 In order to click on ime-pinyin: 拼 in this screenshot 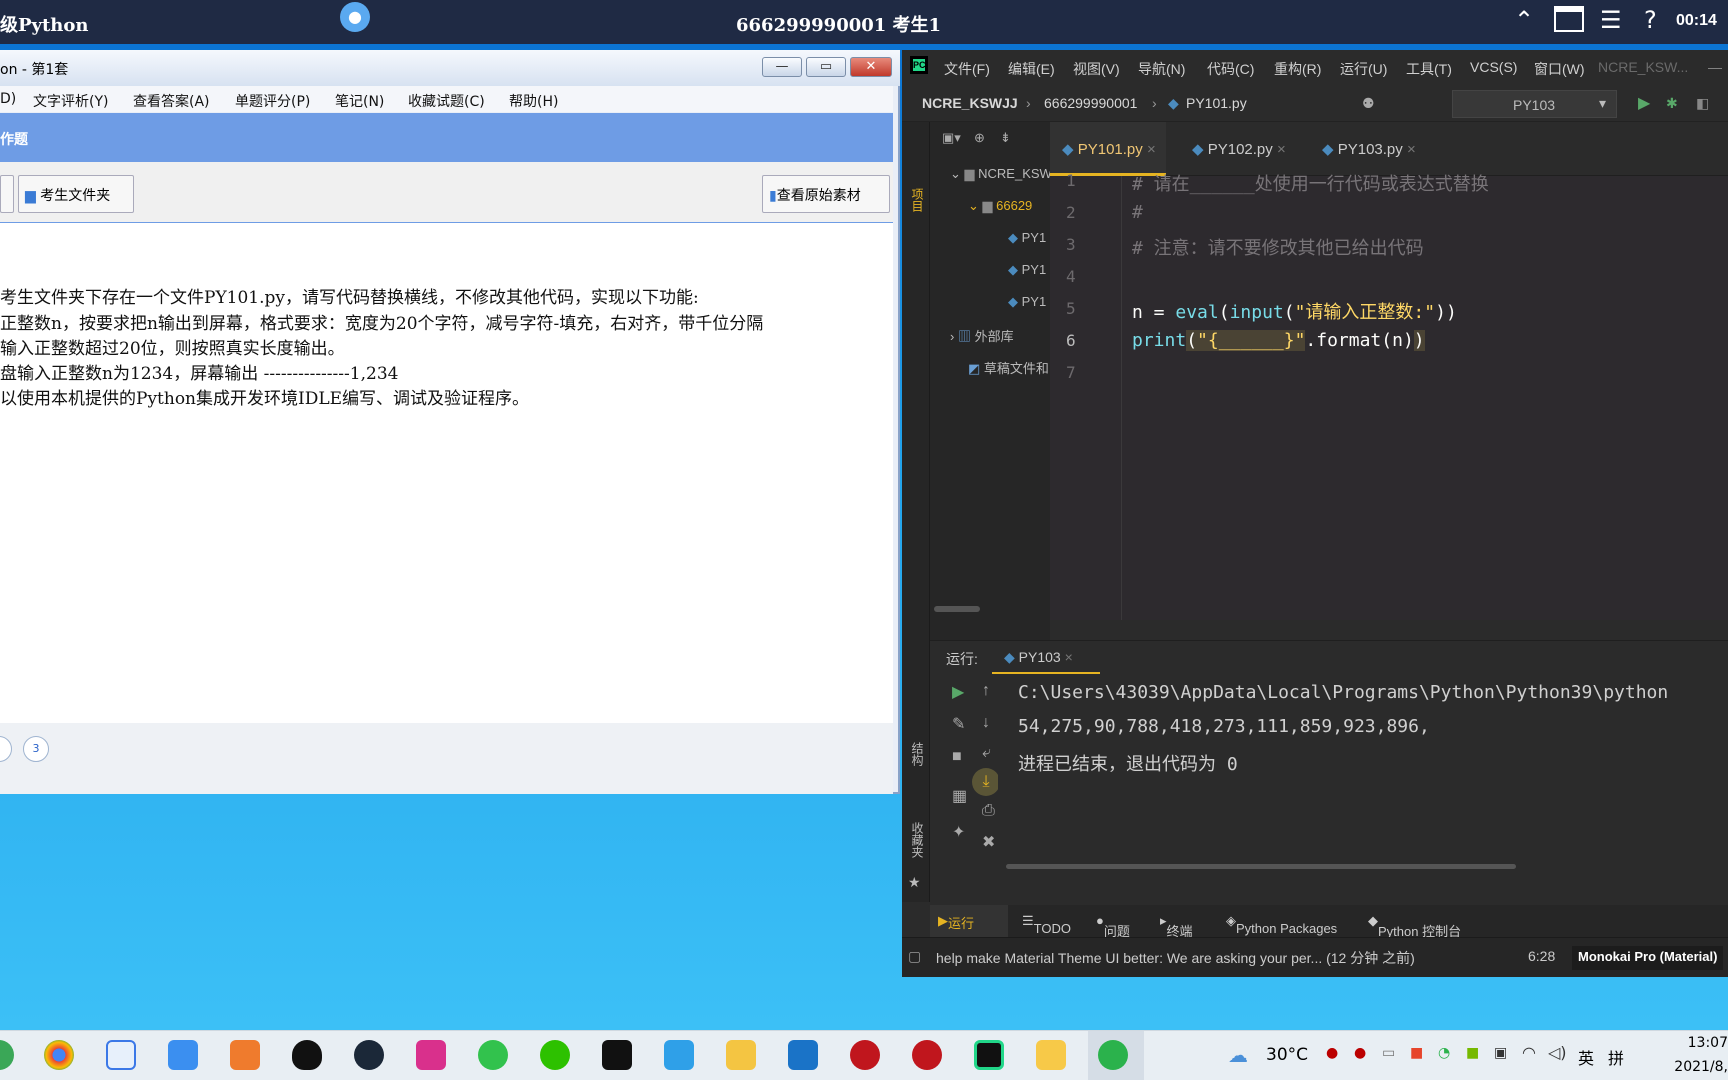, I will do `click(1616, 1057)`.